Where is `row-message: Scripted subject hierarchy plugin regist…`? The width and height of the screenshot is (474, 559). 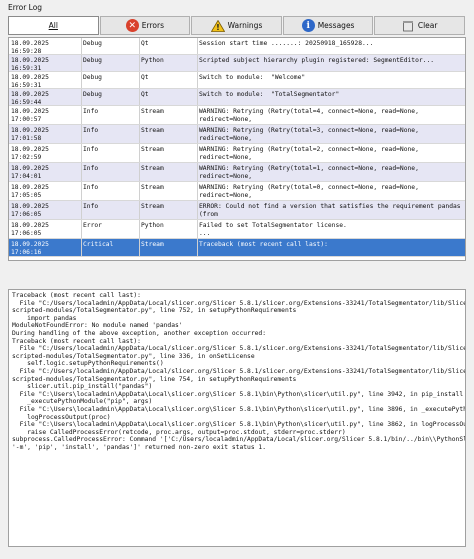 row-message: Scripted subject hierarchy plugin regist… is located at coordinates (331, 63).